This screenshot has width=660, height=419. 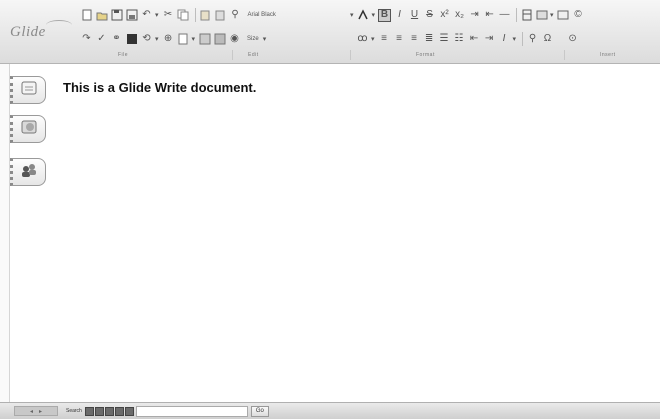 What do you see at coordinates (129, 411) in the screenshot?
I see `search-media-icon` at bounding box center [129, 411].